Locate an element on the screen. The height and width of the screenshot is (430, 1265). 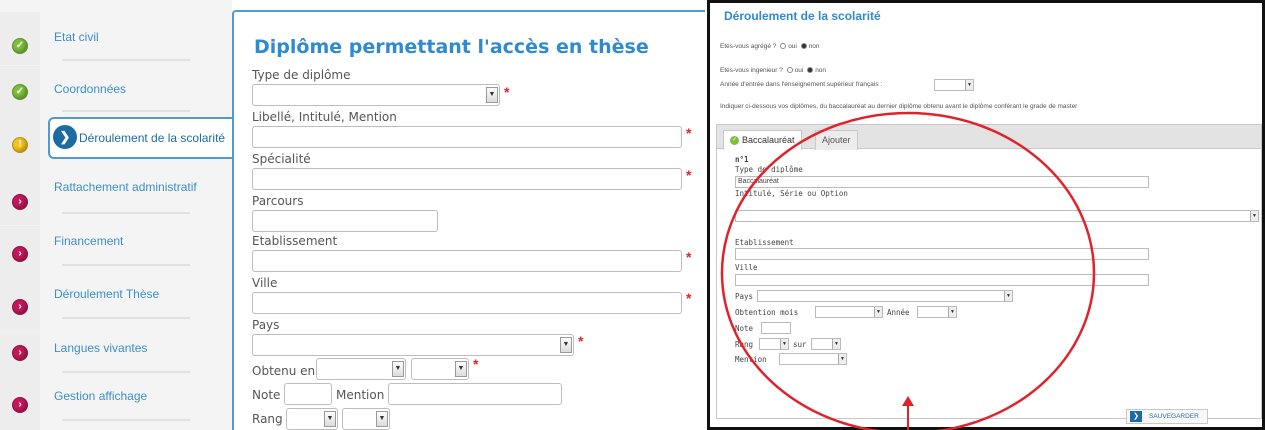
libelle-label: Libellé, Intitulé, Mention is located at coordinates (324, 117).